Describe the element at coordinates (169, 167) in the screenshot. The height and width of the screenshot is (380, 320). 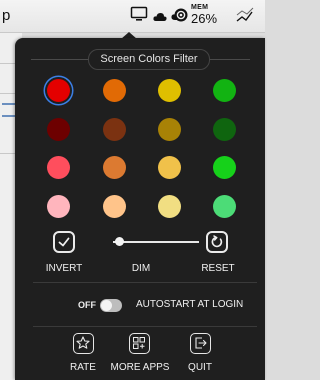
I see `color-swatch-f0c14a` at that location.